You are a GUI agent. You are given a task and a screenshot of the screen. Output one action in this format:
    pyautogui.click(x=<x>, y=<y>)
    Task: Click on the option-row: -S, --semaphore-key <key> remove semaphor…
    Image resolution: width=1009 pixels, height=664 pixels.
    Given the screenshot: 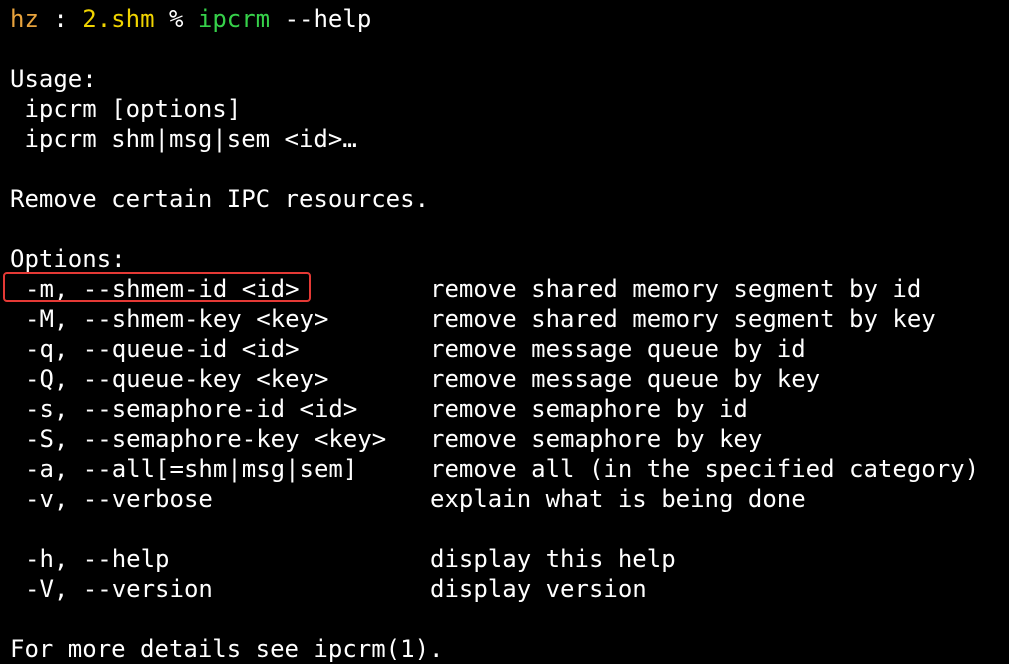 What is the action you would take?
    pyautogui.click(x=507, y=439)
    